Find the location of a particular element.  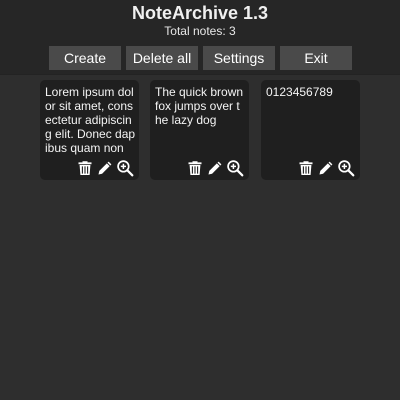

settings-button: Settings is located at coordinates (239, 58).